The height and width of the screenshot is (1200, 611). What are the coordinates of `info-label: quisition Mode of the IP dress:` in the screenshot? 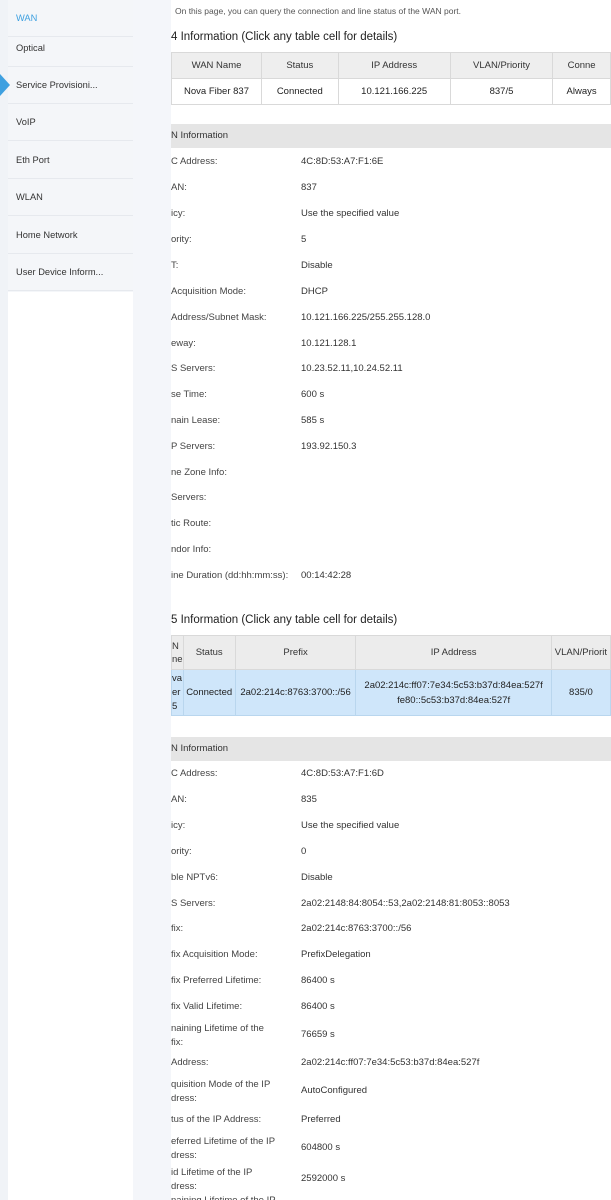 It's located at (221, 1091).